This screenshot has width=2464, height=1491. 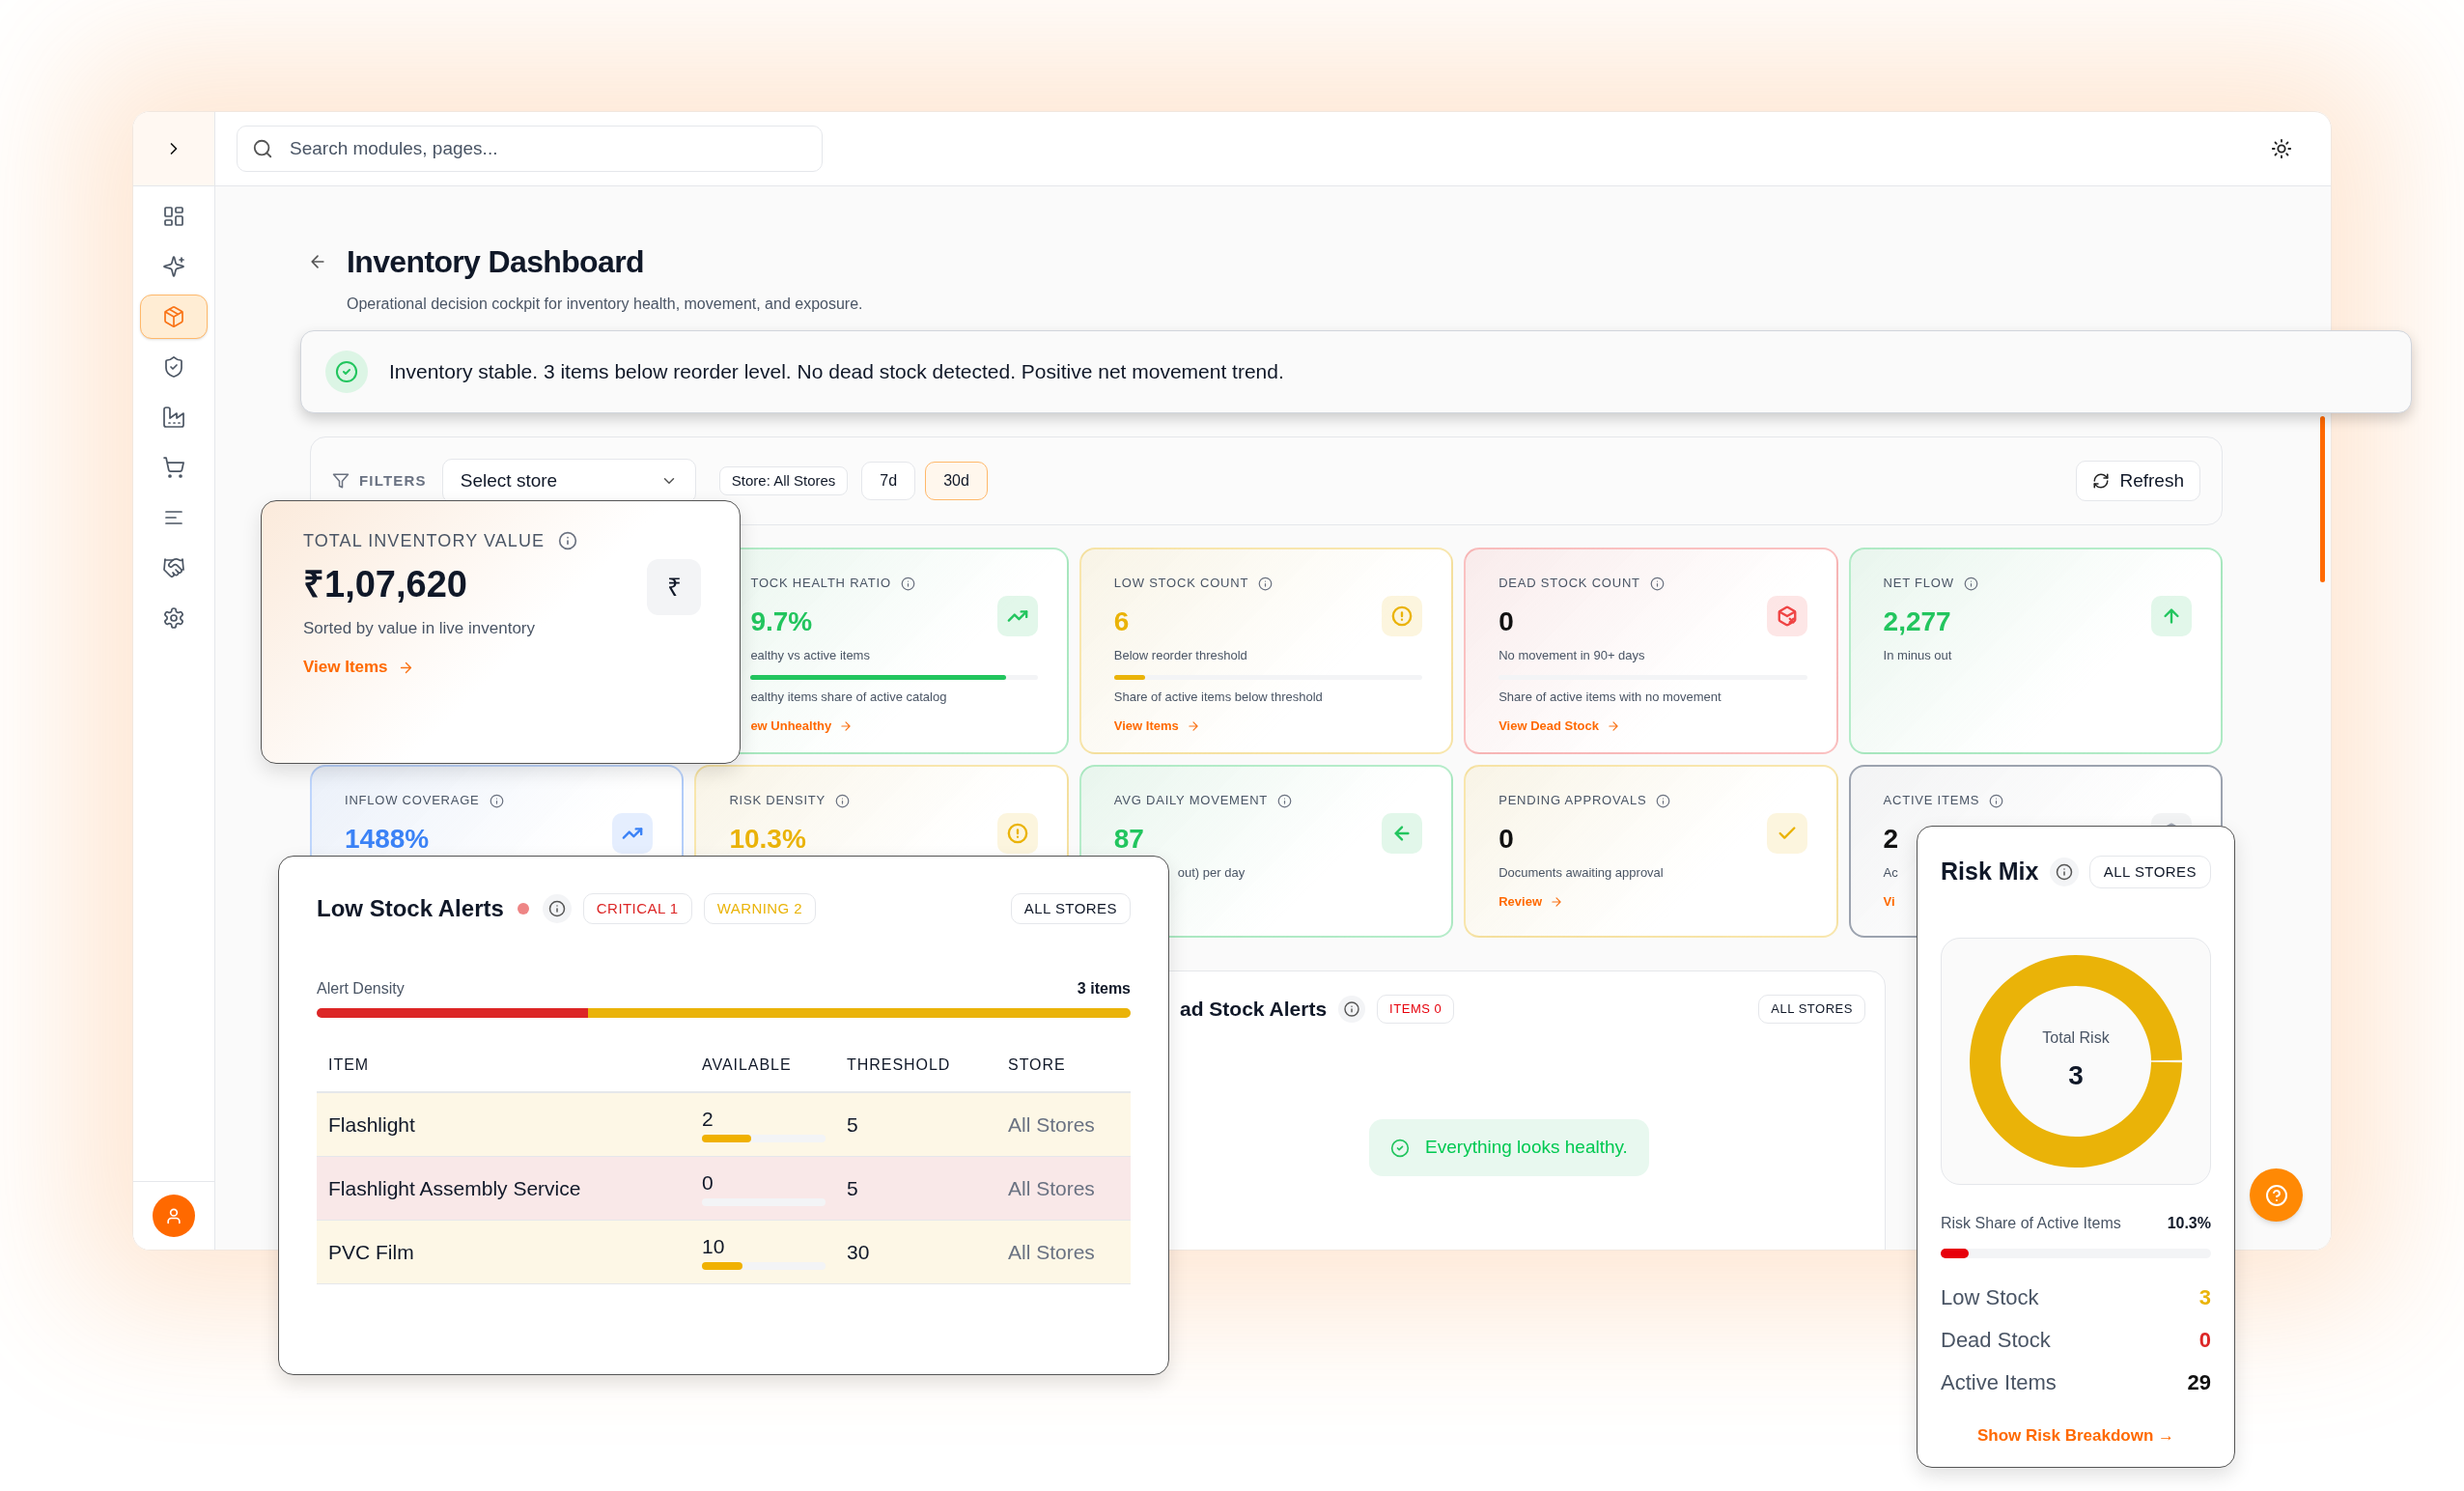 I want to click on table-cell: 10, so click(x=714, y=1246).